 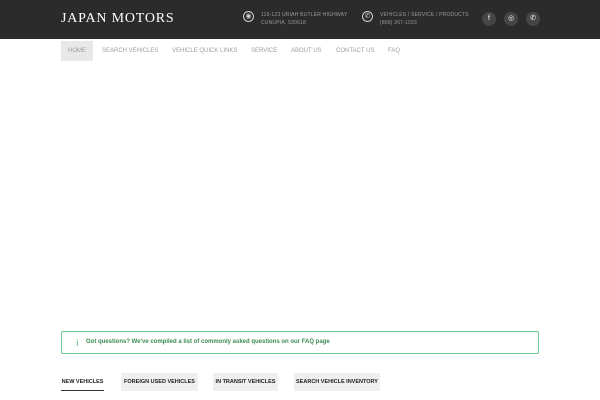 What do you see at coordinates (533, 19) in the screenshot?
I see `whatsapp-icon: ✆` at bounding box center [533, 19].